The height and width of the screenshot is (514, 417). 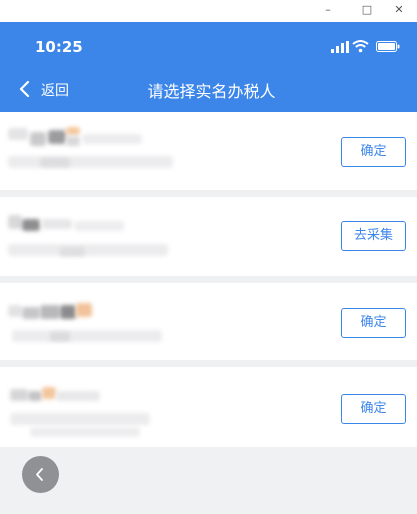 I want to click on status-time: 10:25, so click(x=59, y=47).